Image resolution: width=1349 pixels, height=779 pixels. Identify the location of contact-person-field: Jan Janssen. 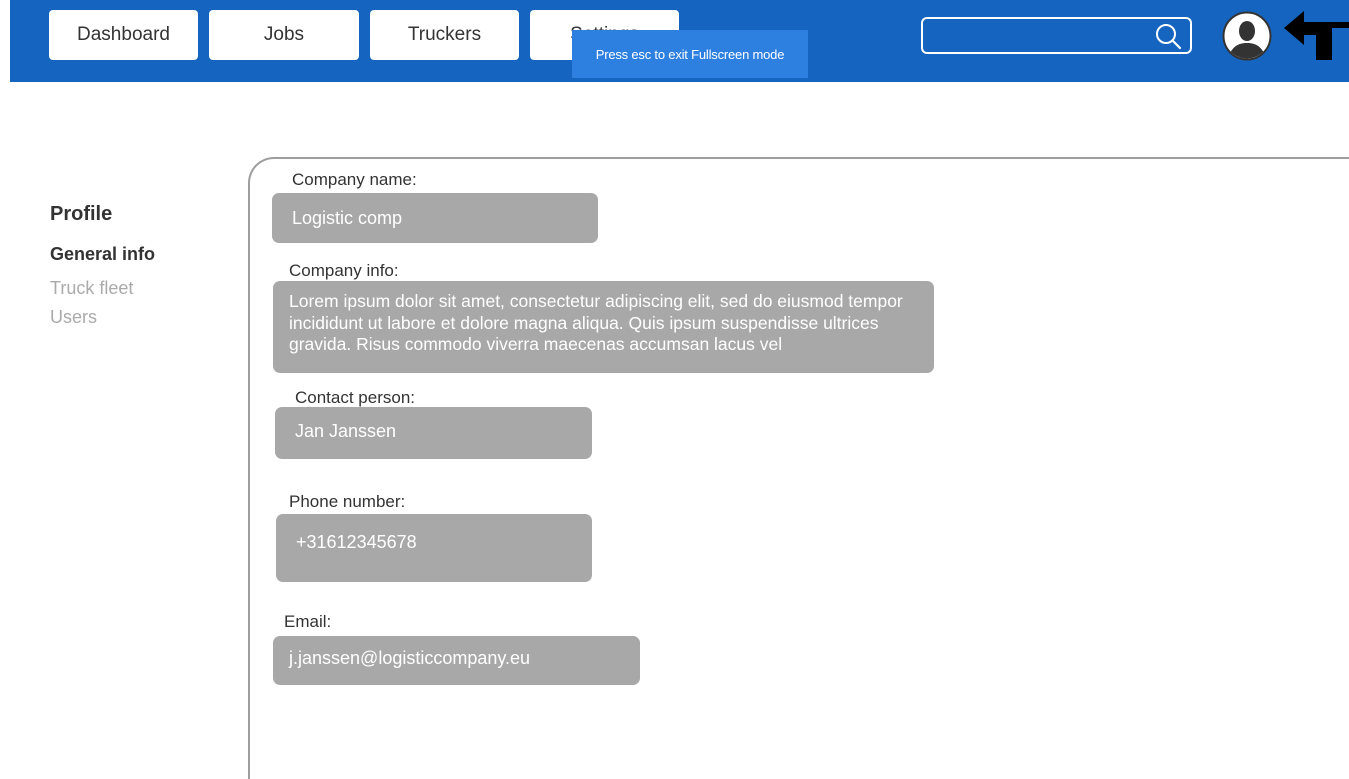
(433, 433).